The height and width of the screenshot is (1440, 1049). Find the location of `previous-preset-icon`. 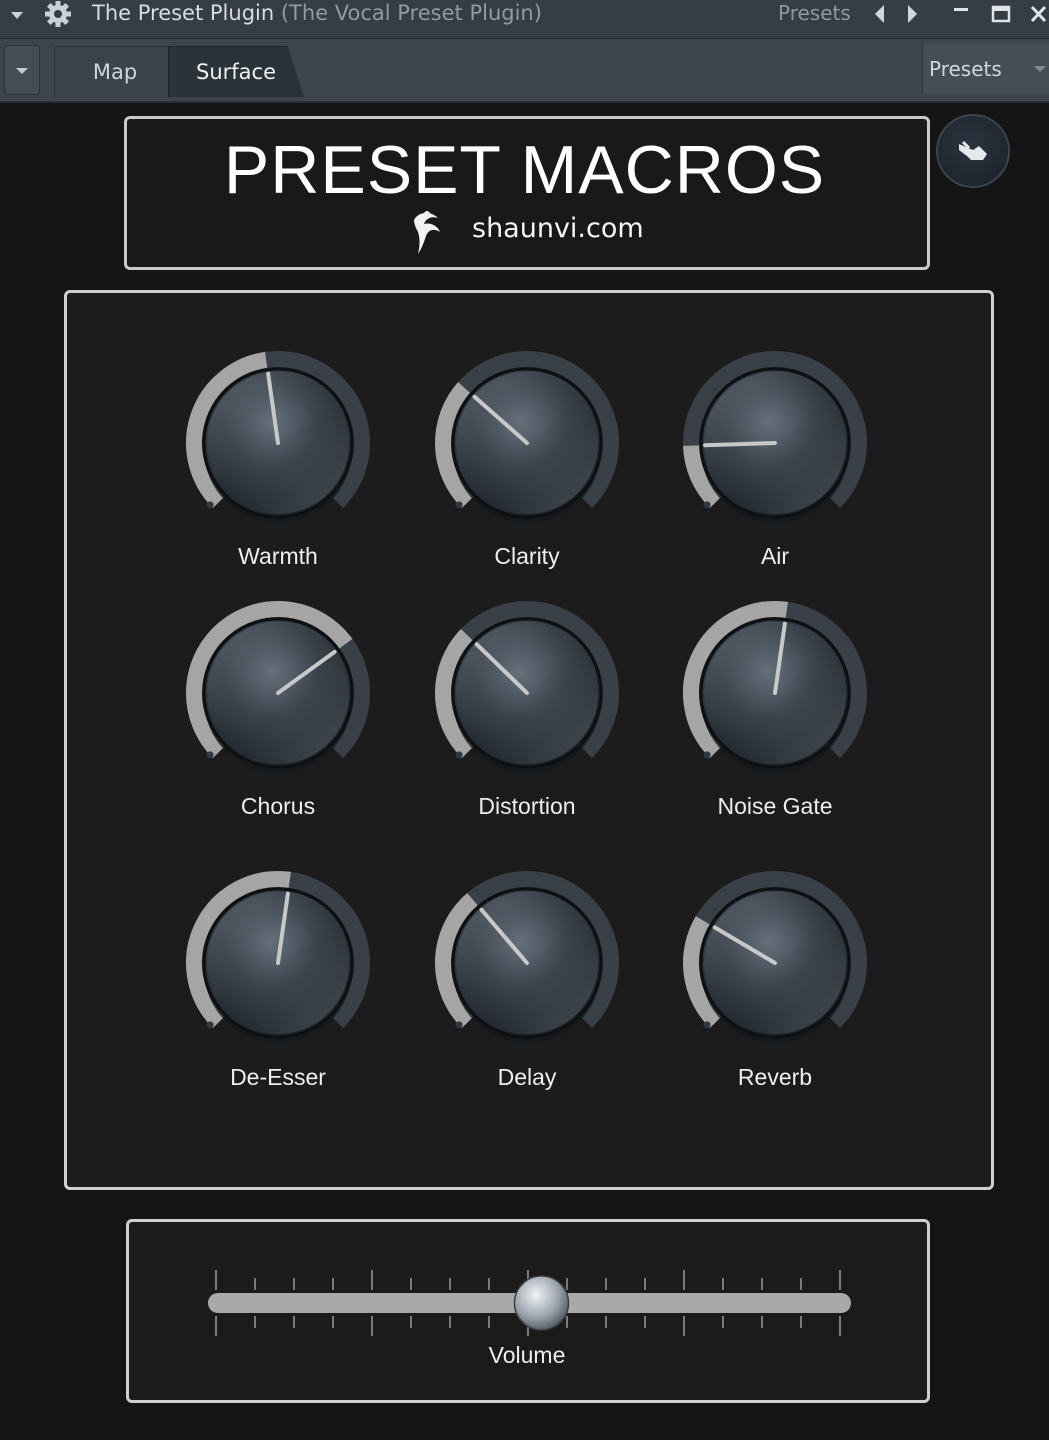

previous-preset-icon is located at coordinates (880, 14).